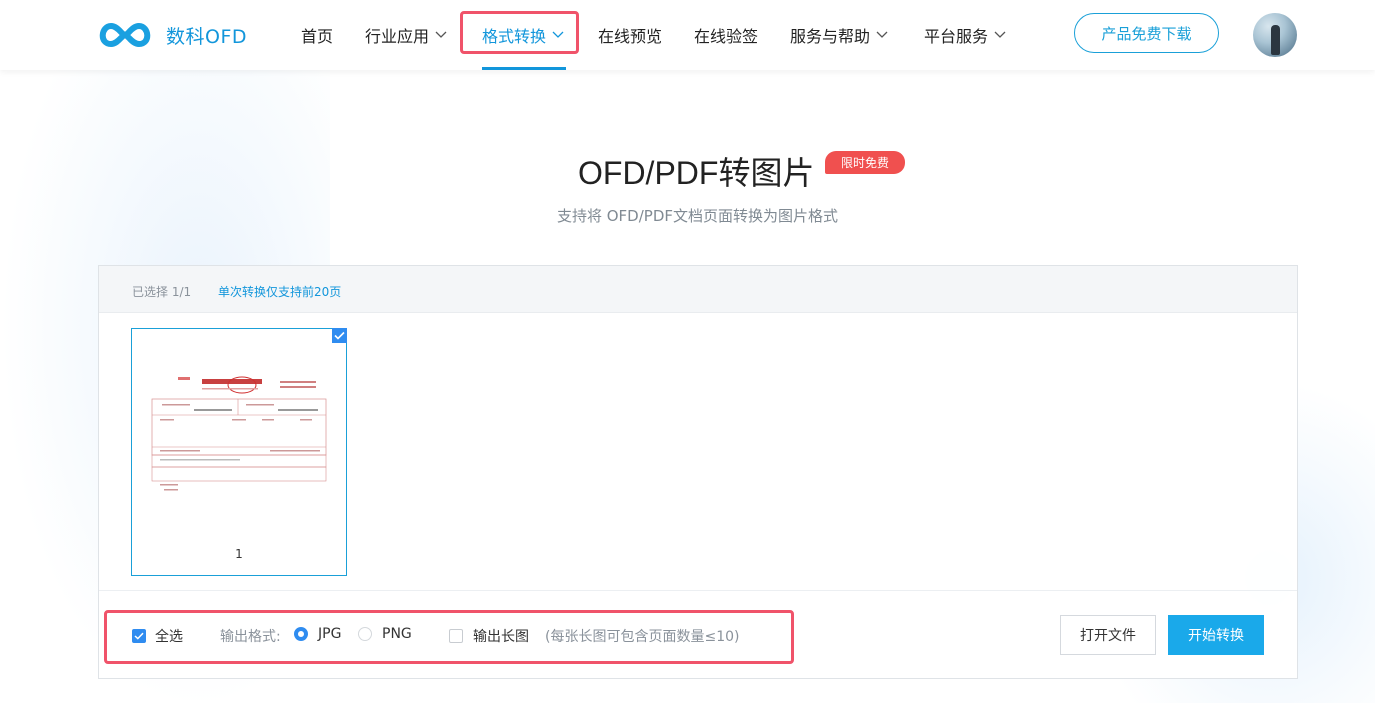  I want to click on selected-count: 已选择 1/1, so click(162, 292).